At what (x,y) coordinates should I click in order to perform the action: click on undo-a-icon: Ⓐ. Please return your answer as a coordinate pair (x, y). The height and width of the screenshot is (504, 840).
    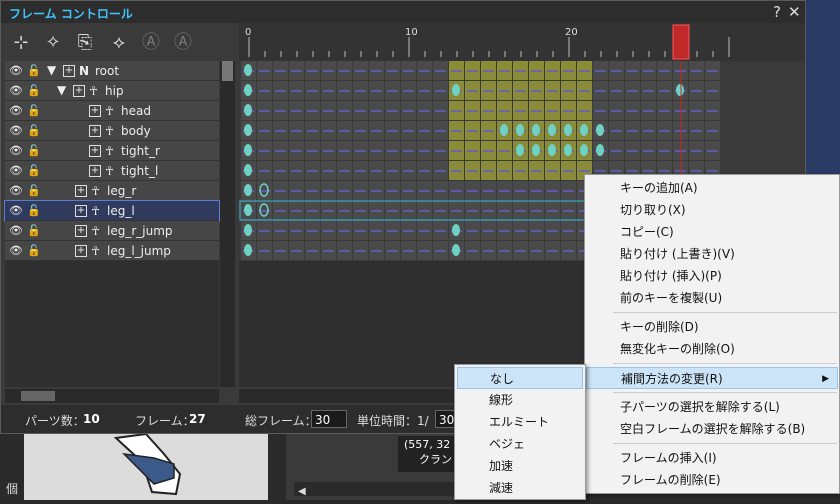
    Looking at the image, I should click on (151, 43).